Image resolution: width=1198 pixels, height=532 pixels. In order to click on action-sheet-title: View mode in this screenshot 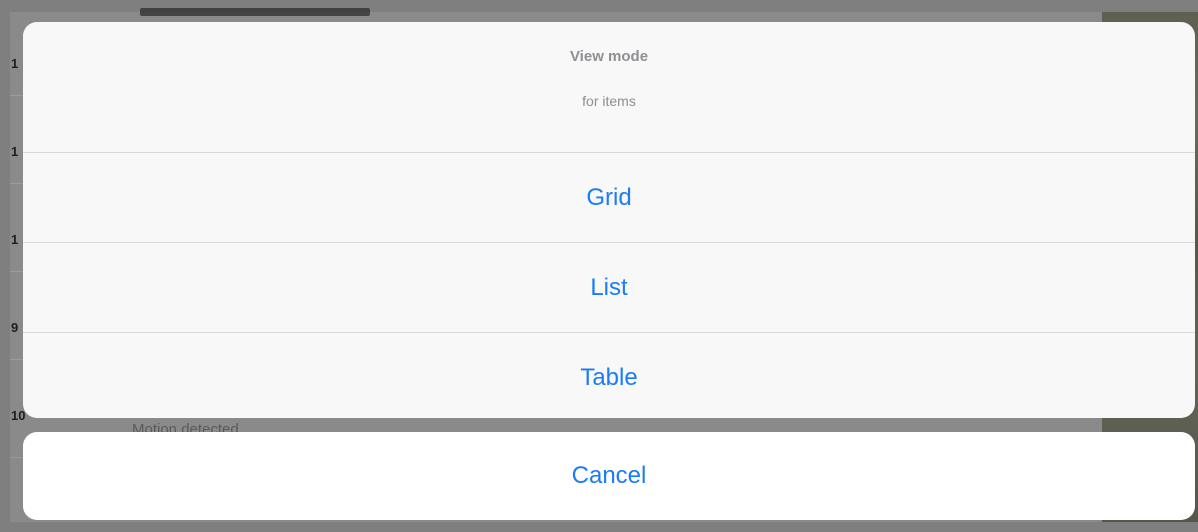, I will do `click(609, 56)`.